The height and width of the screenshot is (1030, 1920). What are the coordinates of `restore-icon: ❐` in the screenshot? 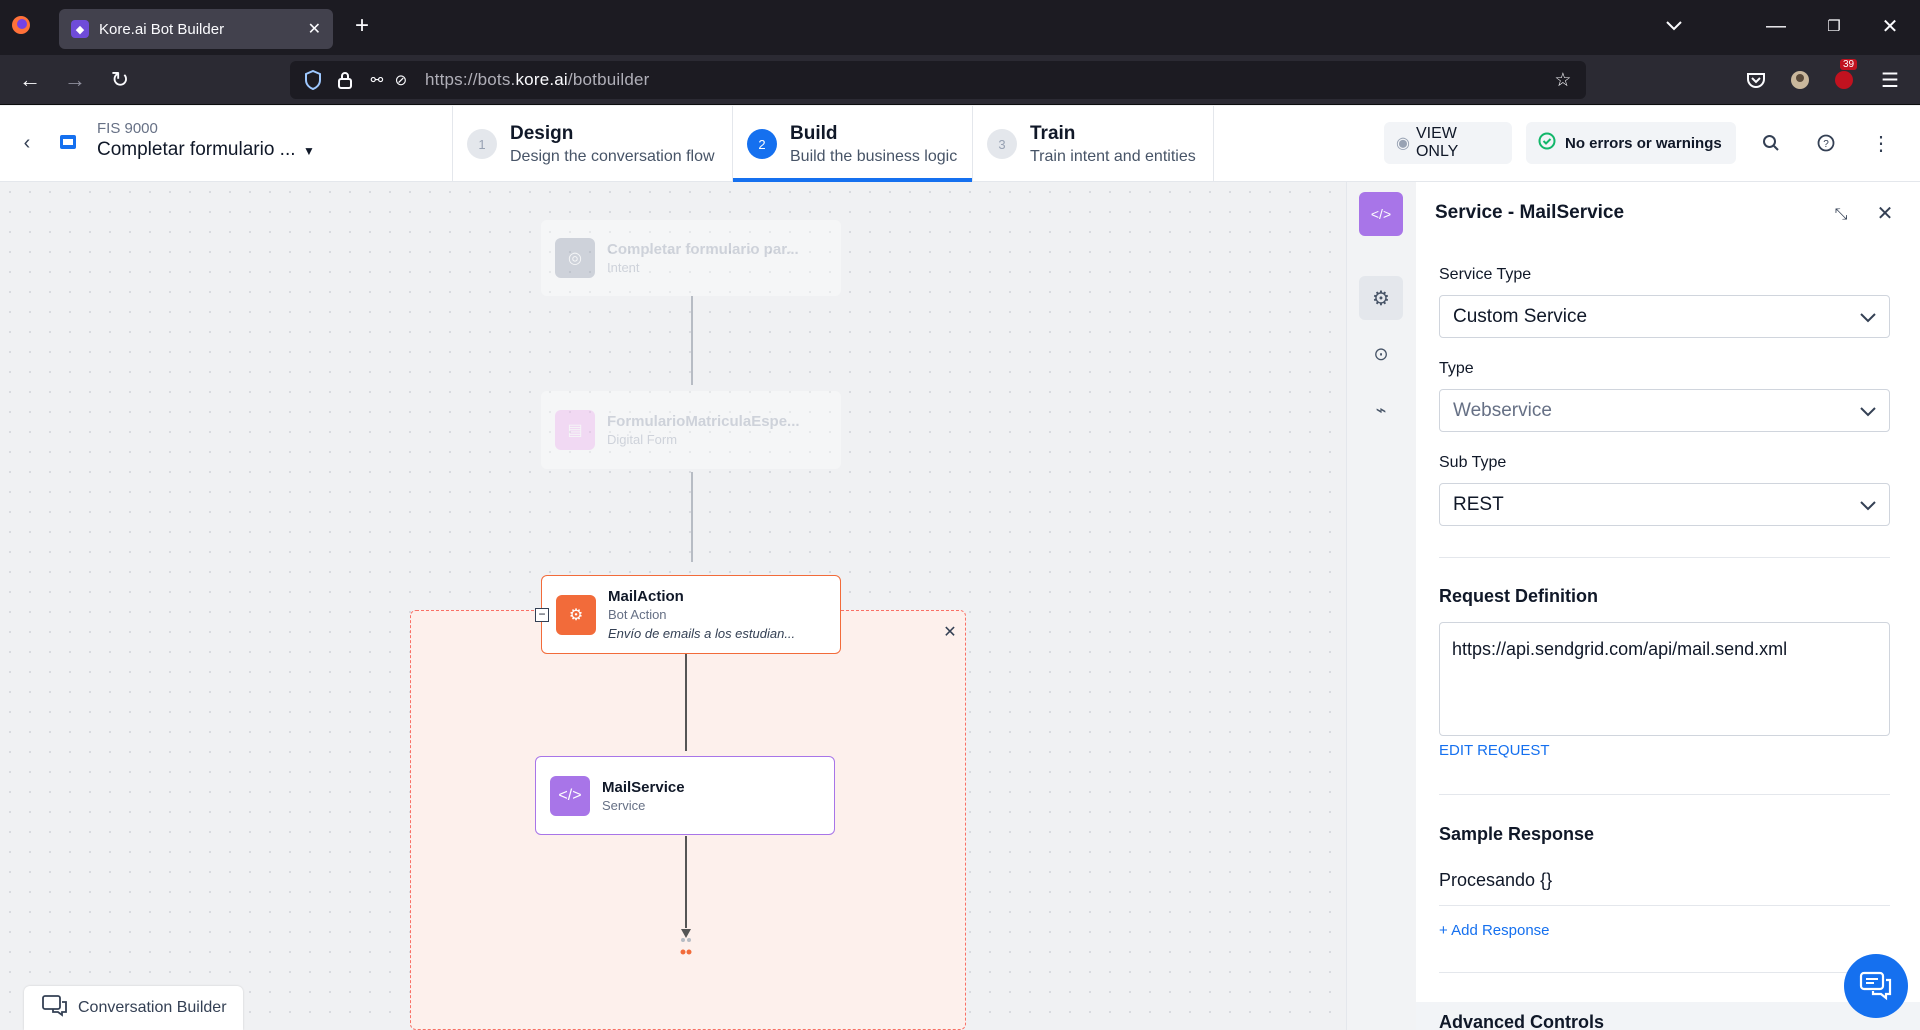 It's located at (1834, 26).